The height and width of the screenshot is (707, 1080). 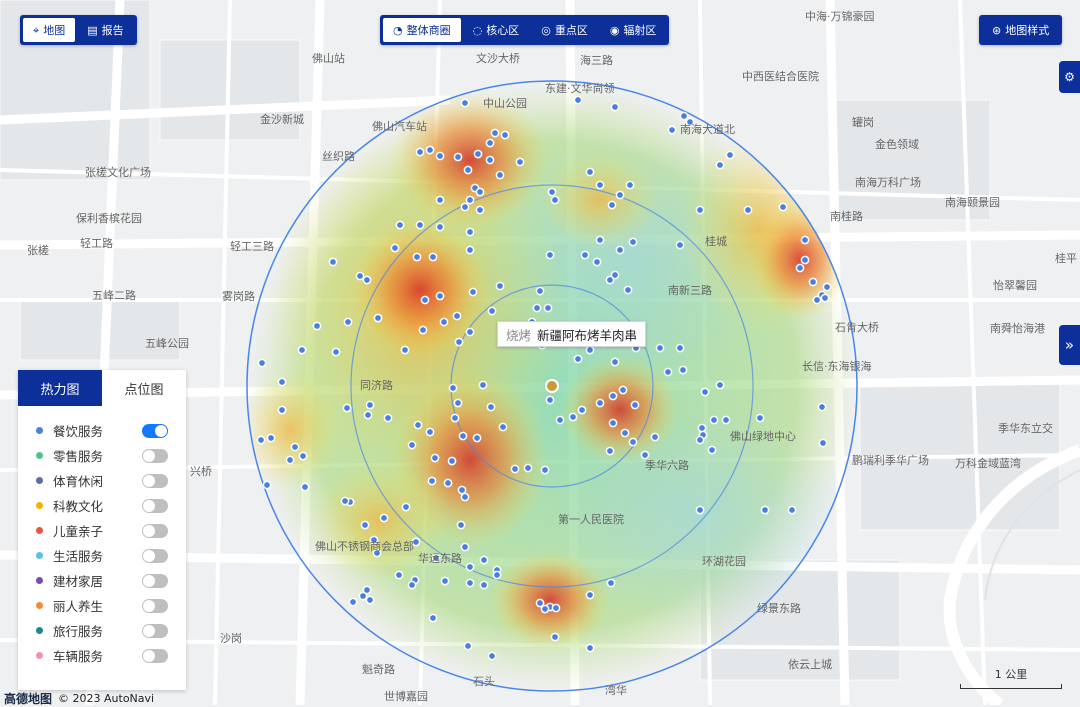 I want to click on tab-report: ▤ 报告, so click(x=105, y=30).